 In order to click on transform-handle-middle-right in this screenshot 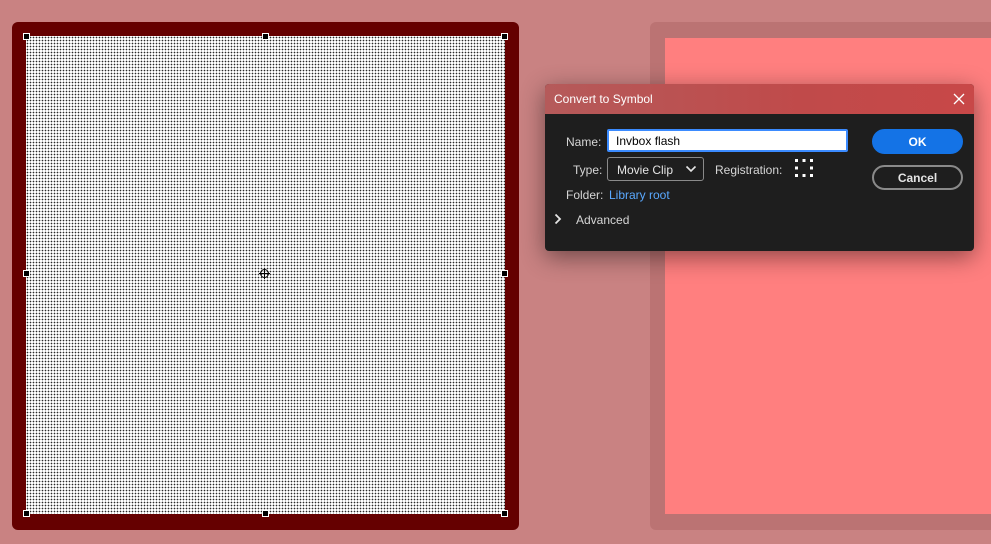, I will do `click(504, 273)`.